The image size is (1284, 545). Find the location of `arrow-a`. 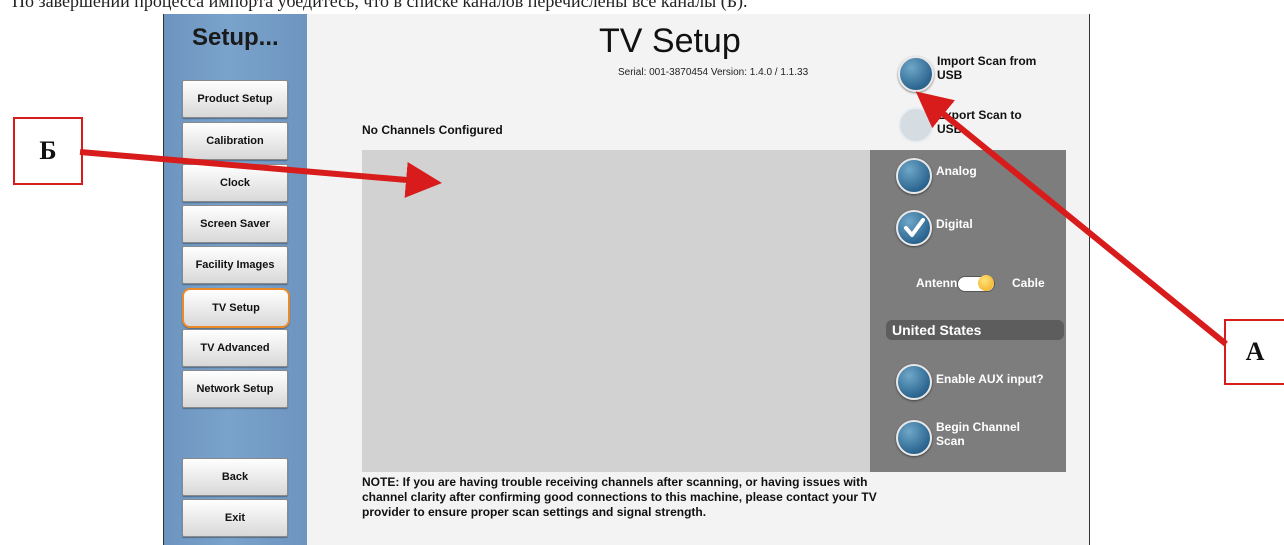

arrow-a is located at coordinates (1071, 219).